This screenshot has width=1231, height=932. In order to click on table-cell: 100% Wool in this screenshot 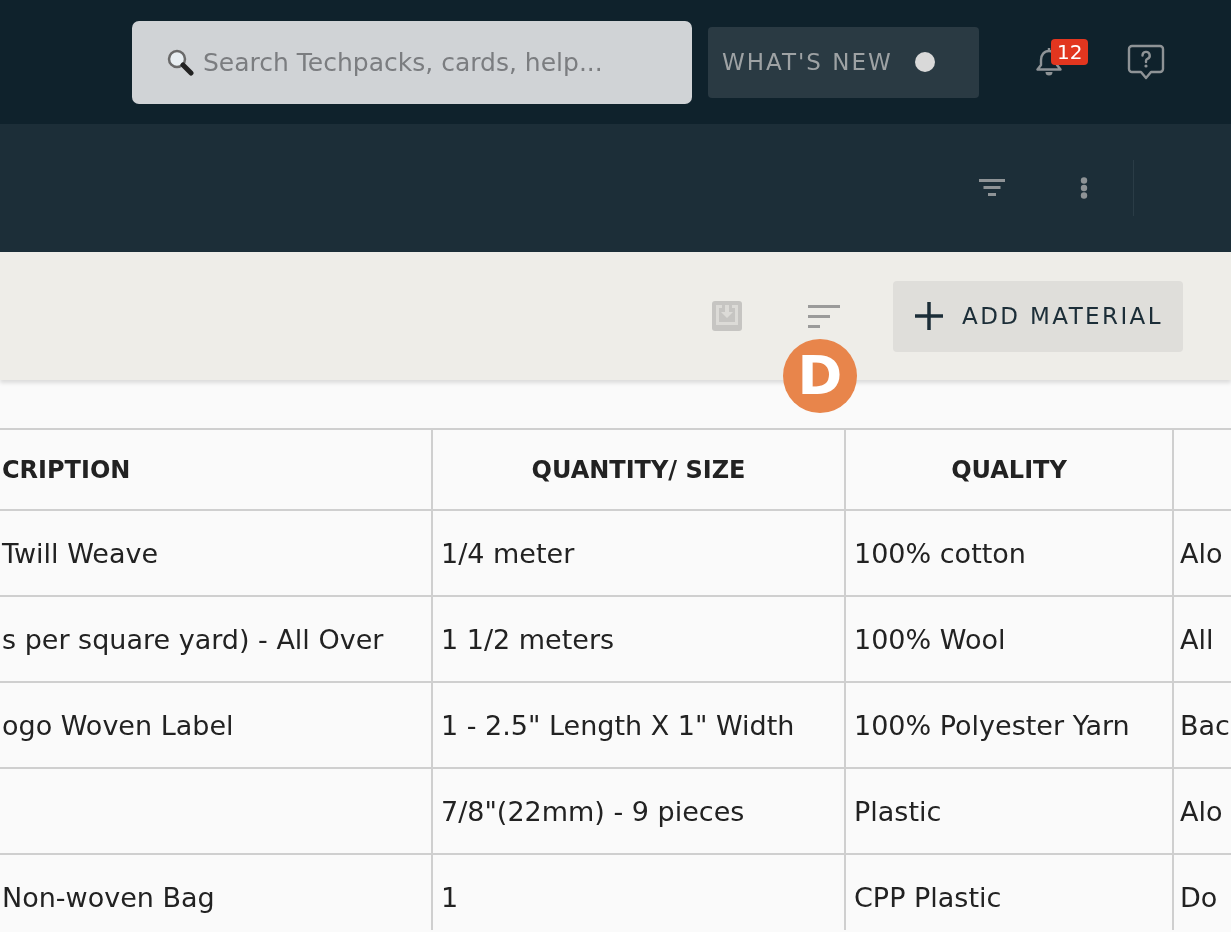, I will do `click(1009, 639)`.